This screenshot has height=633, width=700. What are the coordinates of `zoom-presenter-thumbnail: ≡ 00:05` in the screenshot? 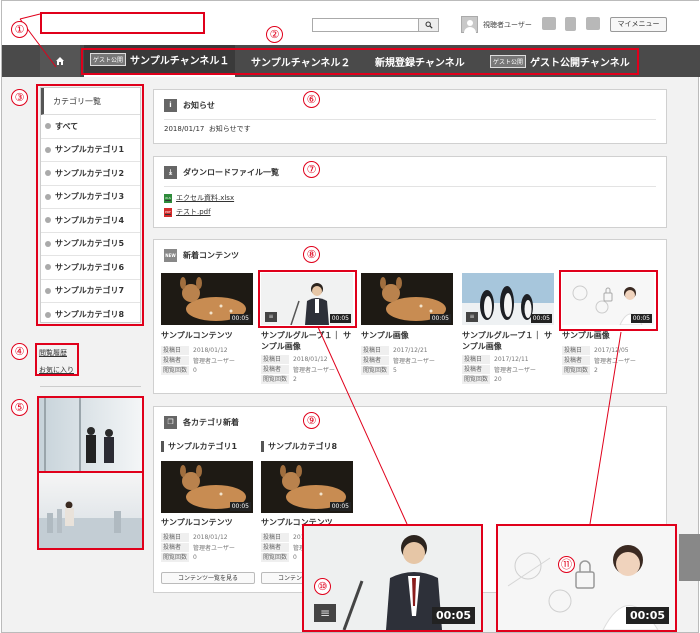 It's located at (392, 578).